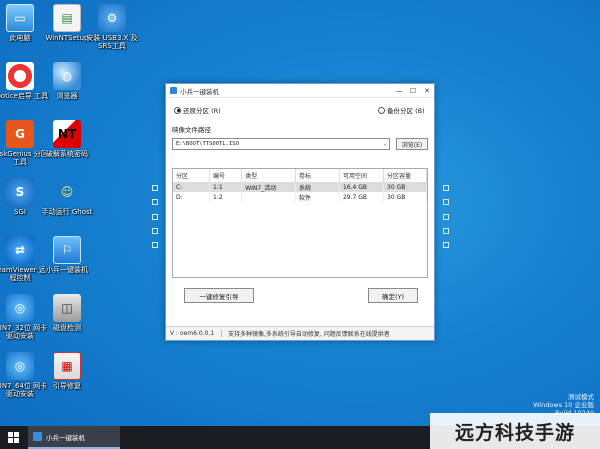  Describe the element at coordinates (362, 187) in the screenshot. I see `table-cell: 16.4 GB` at that location.